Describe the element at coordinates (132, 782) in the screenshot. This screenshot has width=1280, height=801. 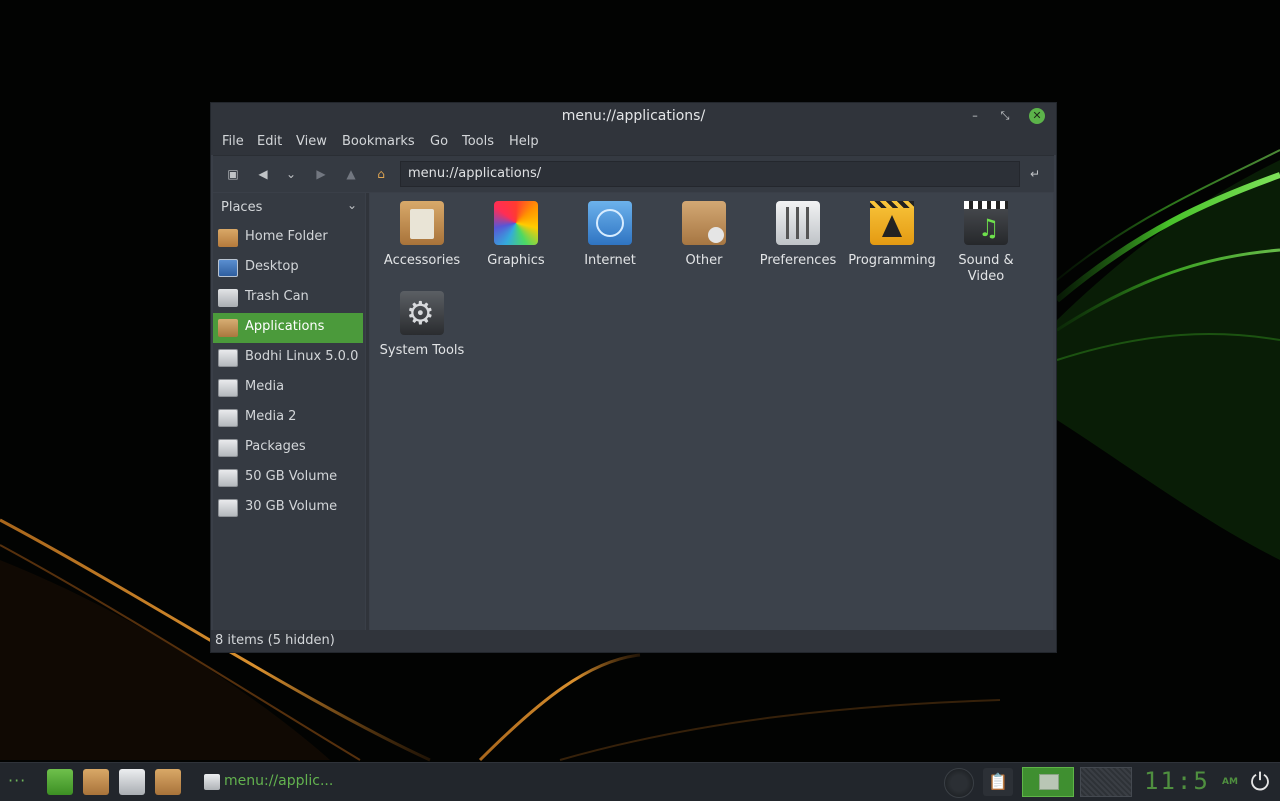
I see `file-manager-icon` at that location.